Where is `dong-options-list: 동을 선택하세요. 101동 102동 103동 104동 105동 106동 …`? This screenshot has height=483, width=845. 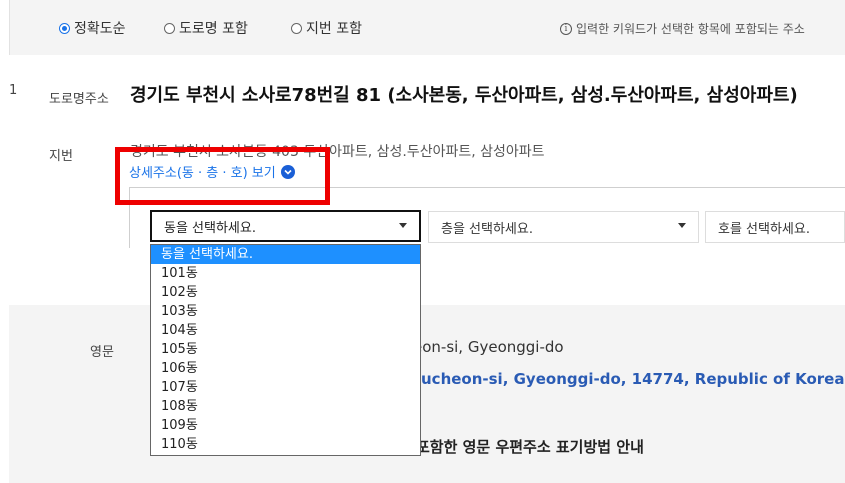 dong-options-list: 동을 선택하세요. 101동 102동 103동 104동 105동 106동 … is located at coordinates (285, 350).